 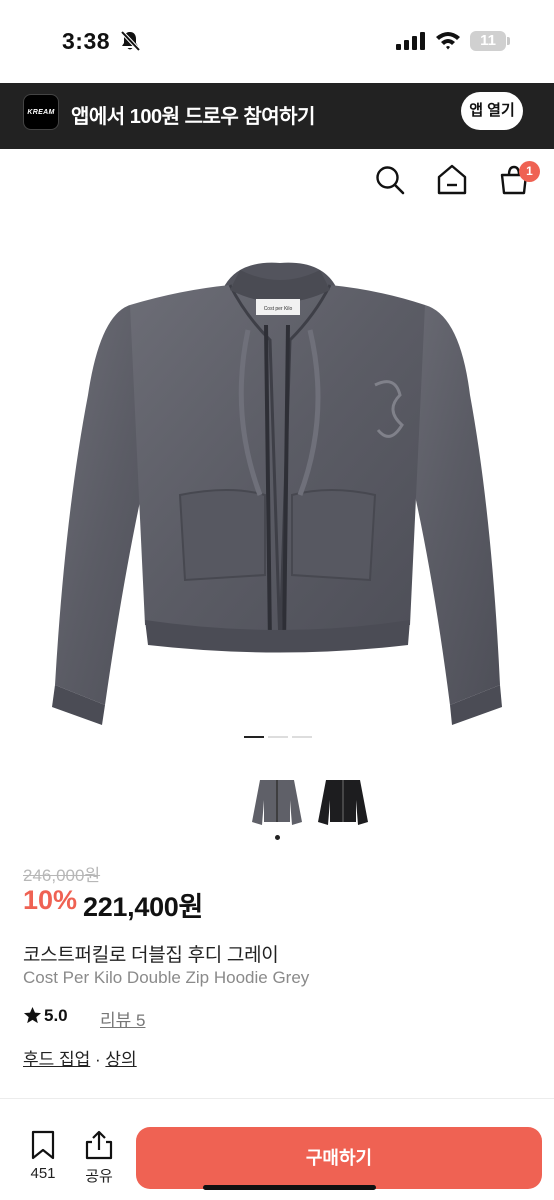 I want to click on share-button: 공유, so click(x=99, y=1158).